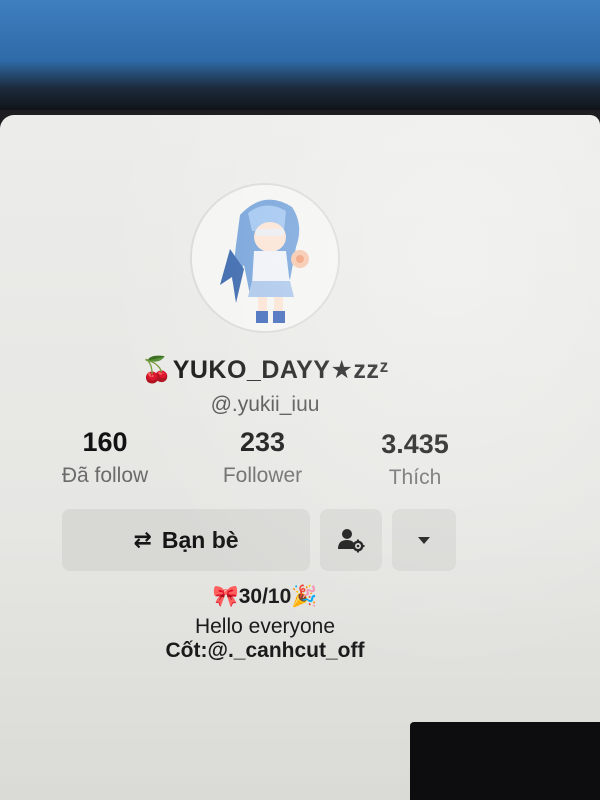  I want to click on bio-line-mention: Cốt:@._canhcut_off, so click(265, 651).